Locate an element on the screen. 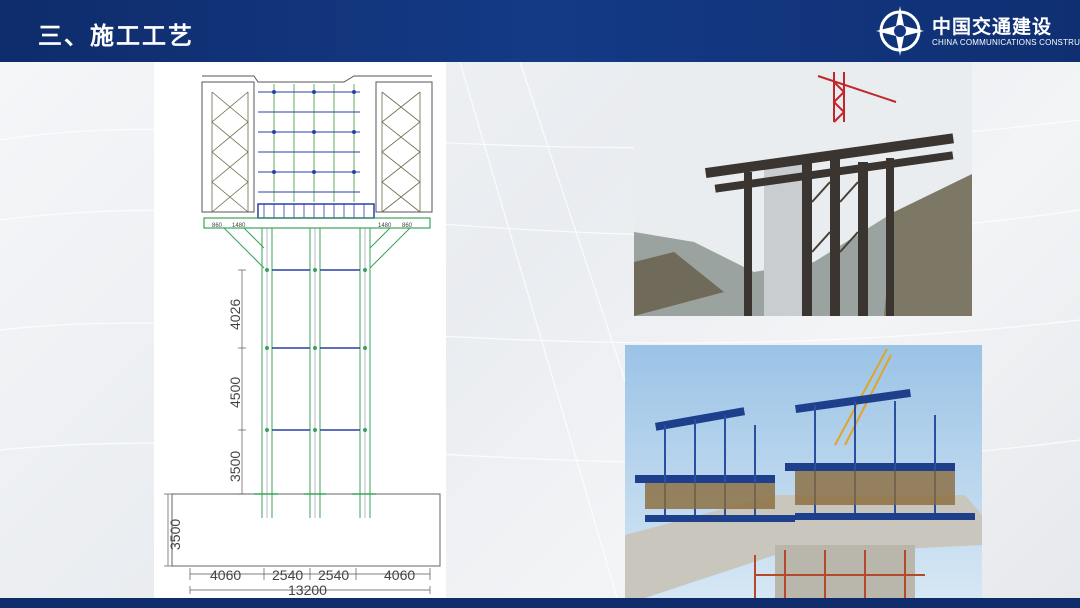  company-logo: 中国交通建设 CHINA COMMUNICATIONS CONSTRUCTION is located at coordinates (977, 31).